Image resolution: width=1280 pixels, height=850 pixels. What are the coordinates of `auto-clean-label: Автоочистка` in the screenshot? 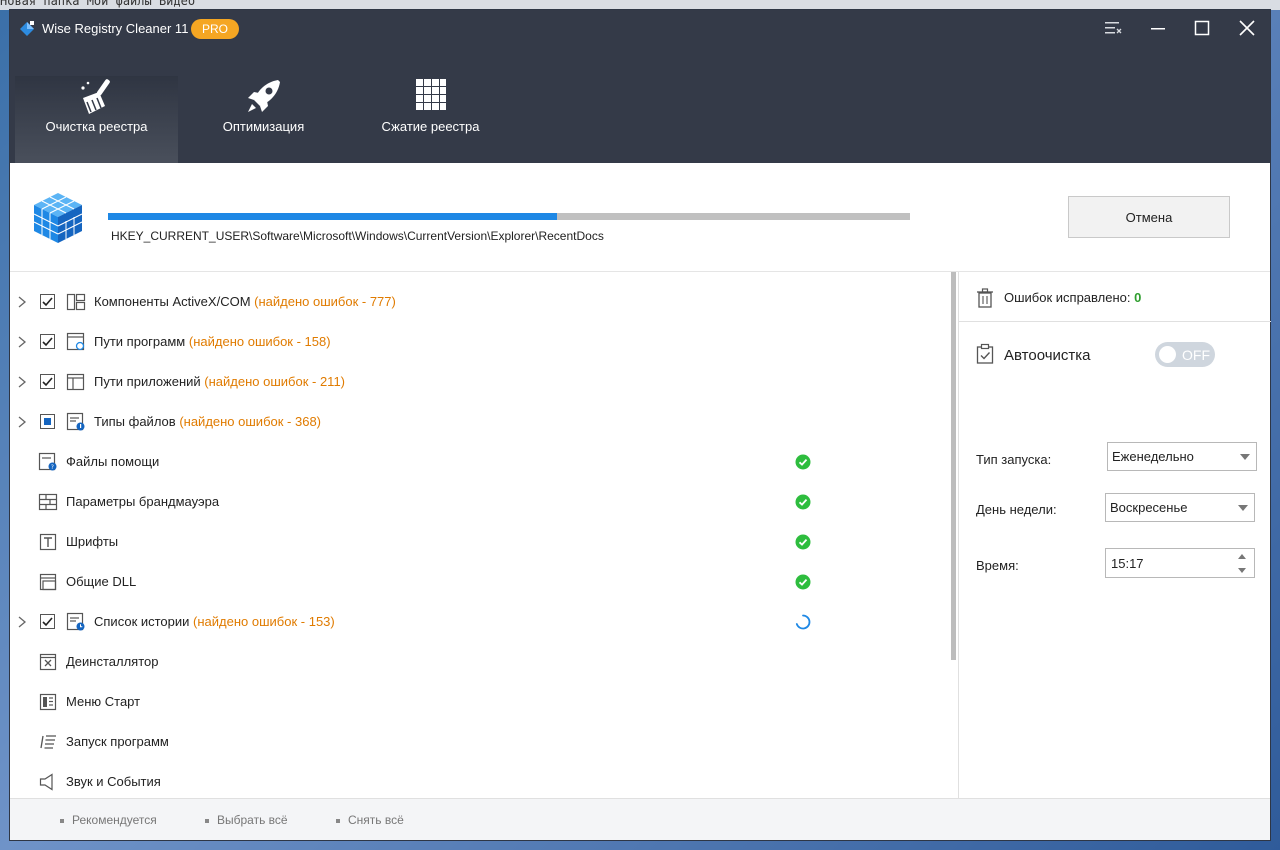 It's located at (1047, 355).